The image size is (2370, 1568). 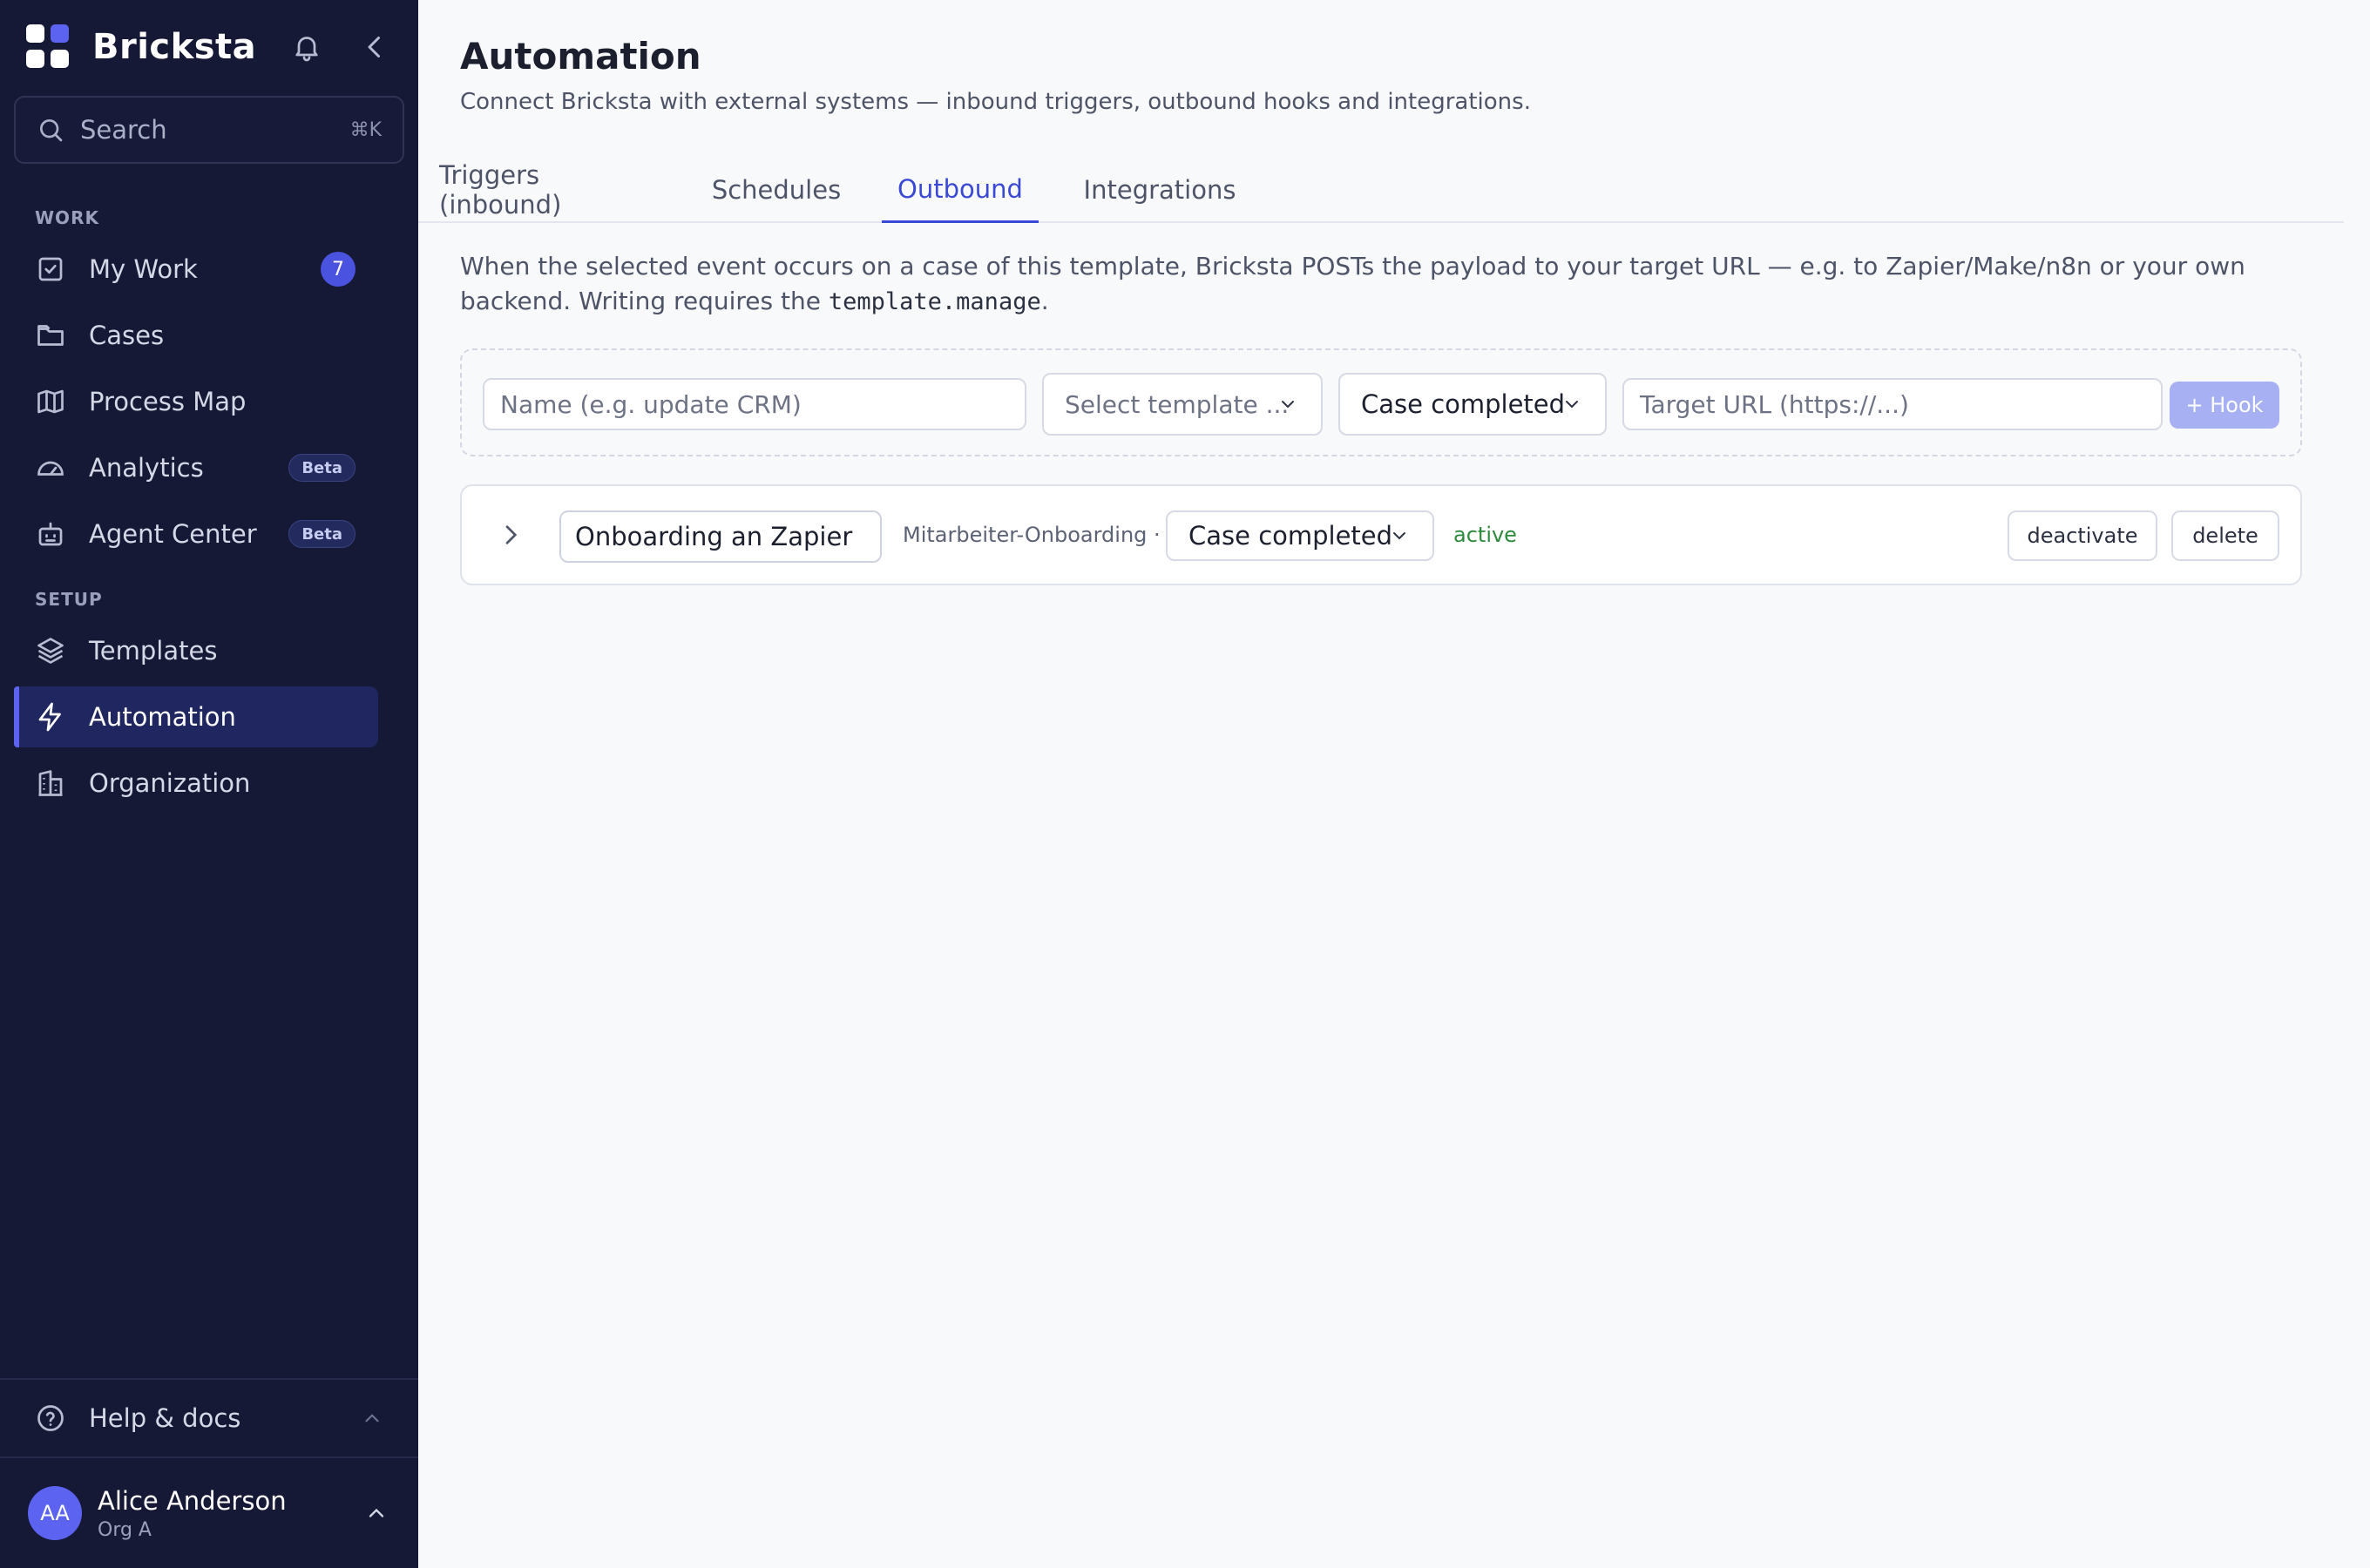 I want to click on tab-outbound: Outbound, so click(x=960, y=190).